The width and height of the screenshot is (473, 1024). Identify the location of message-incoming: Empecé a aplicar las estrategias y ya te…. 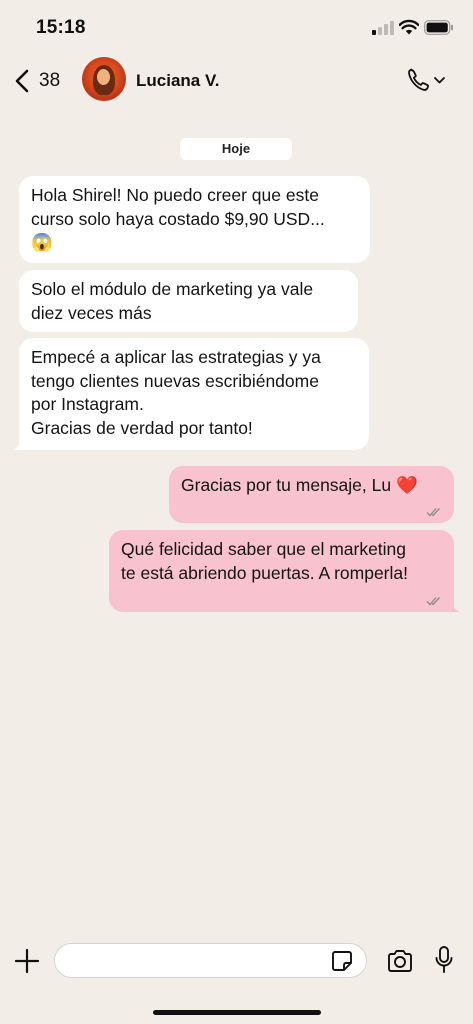
(191, 394).